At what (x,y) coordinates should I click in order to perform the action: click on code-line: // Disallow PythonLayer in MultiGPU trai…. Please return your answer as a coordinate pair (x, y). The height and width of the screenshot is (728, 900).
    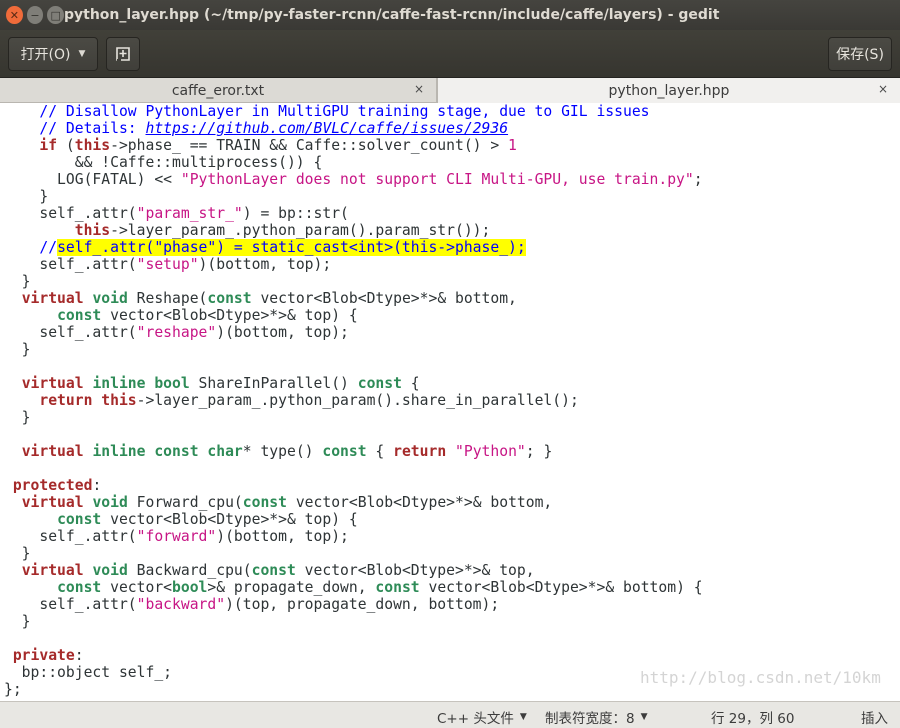
    Looking at the image, I should click on (344, 111).